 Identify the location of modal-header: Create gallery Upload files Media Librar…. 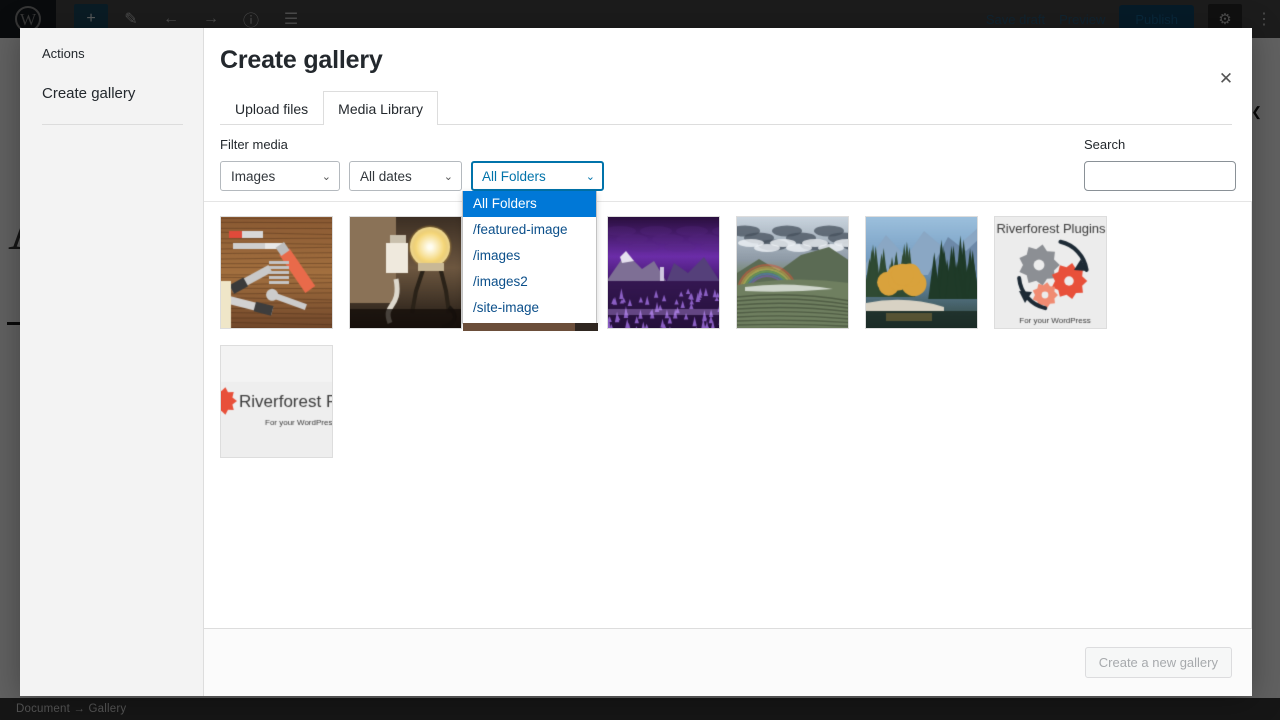
(728, 76).